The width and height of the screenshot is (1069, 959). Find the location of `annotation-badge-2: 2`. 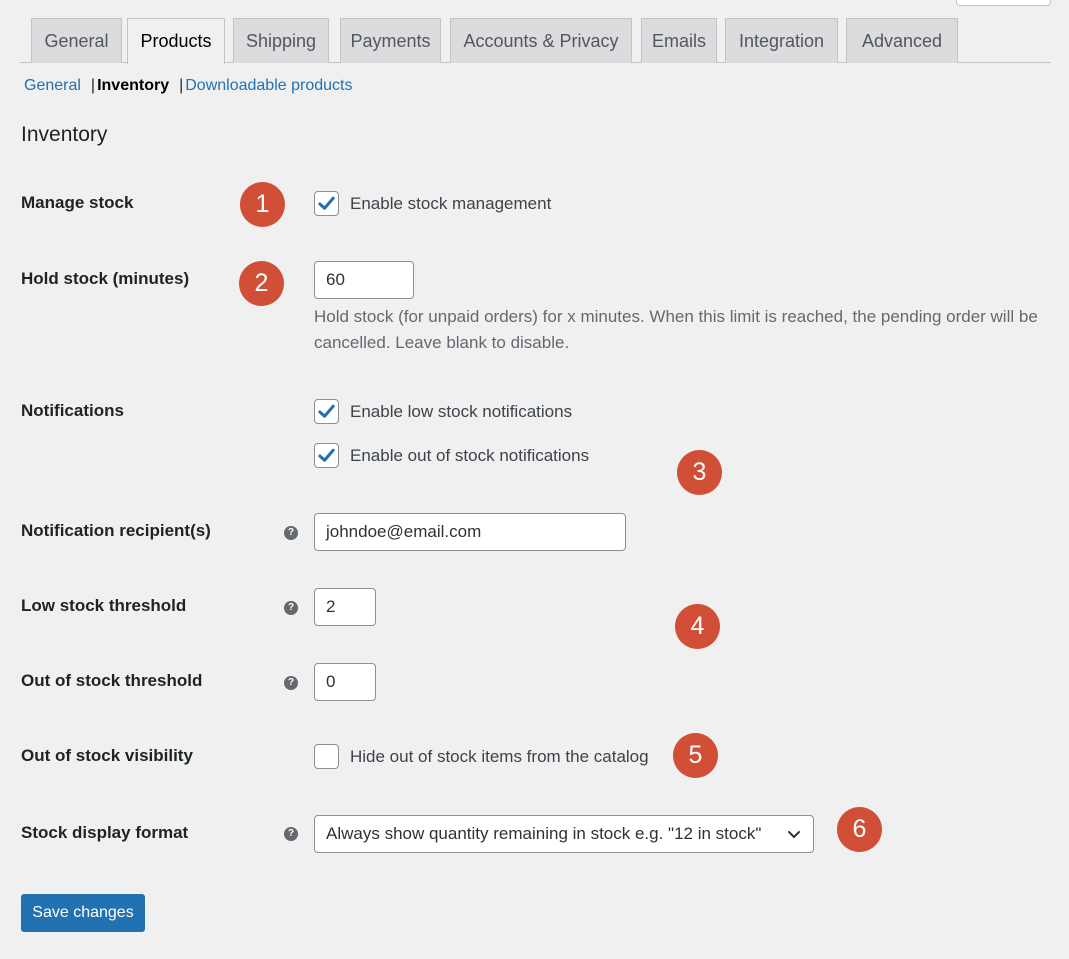

annotation-badge-2: 2 is located at coordinates (261, 283).